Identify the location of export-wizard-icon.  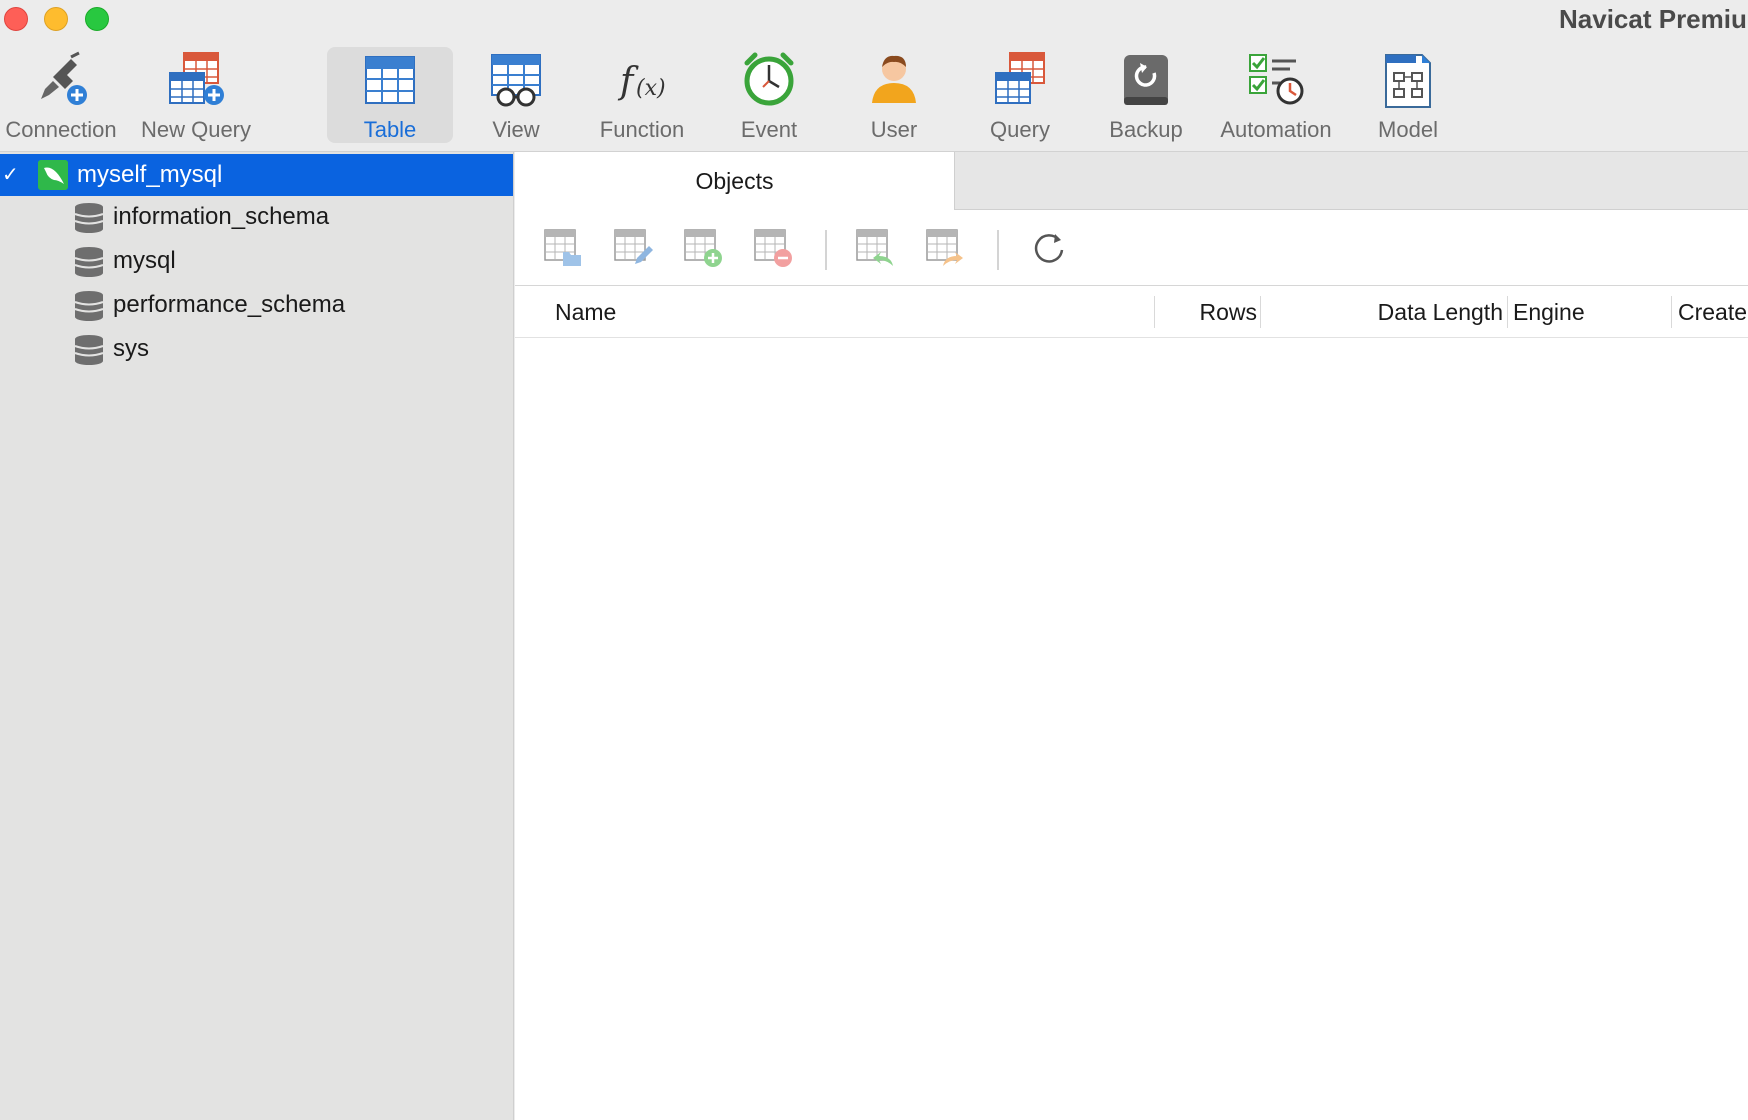
(945, 248).